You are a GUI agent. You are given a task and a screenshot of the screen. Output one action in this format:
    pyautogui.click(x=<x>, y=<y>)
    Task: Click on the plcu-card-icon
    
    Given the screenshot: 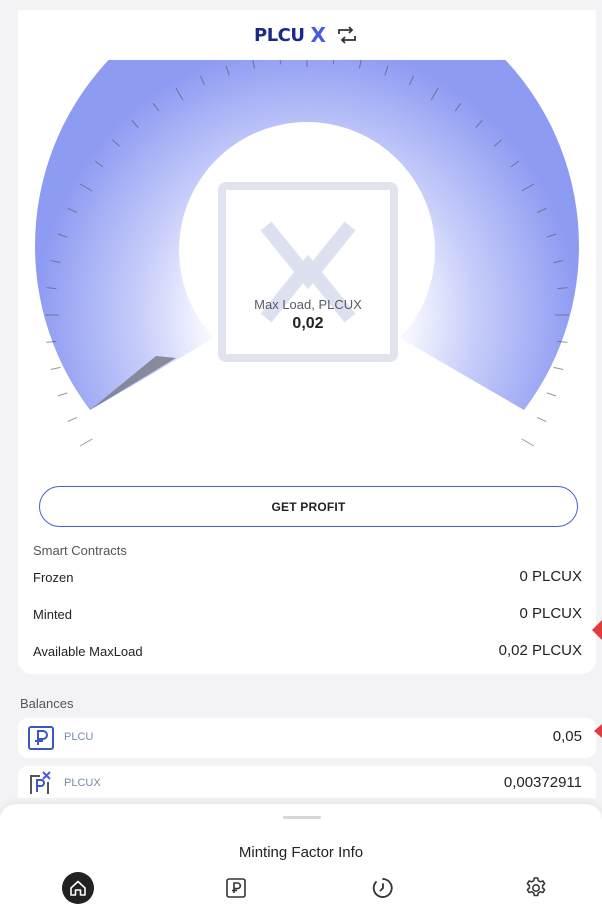 What is the action you would take?
    pyautogui.click(x=236, y=888)
    